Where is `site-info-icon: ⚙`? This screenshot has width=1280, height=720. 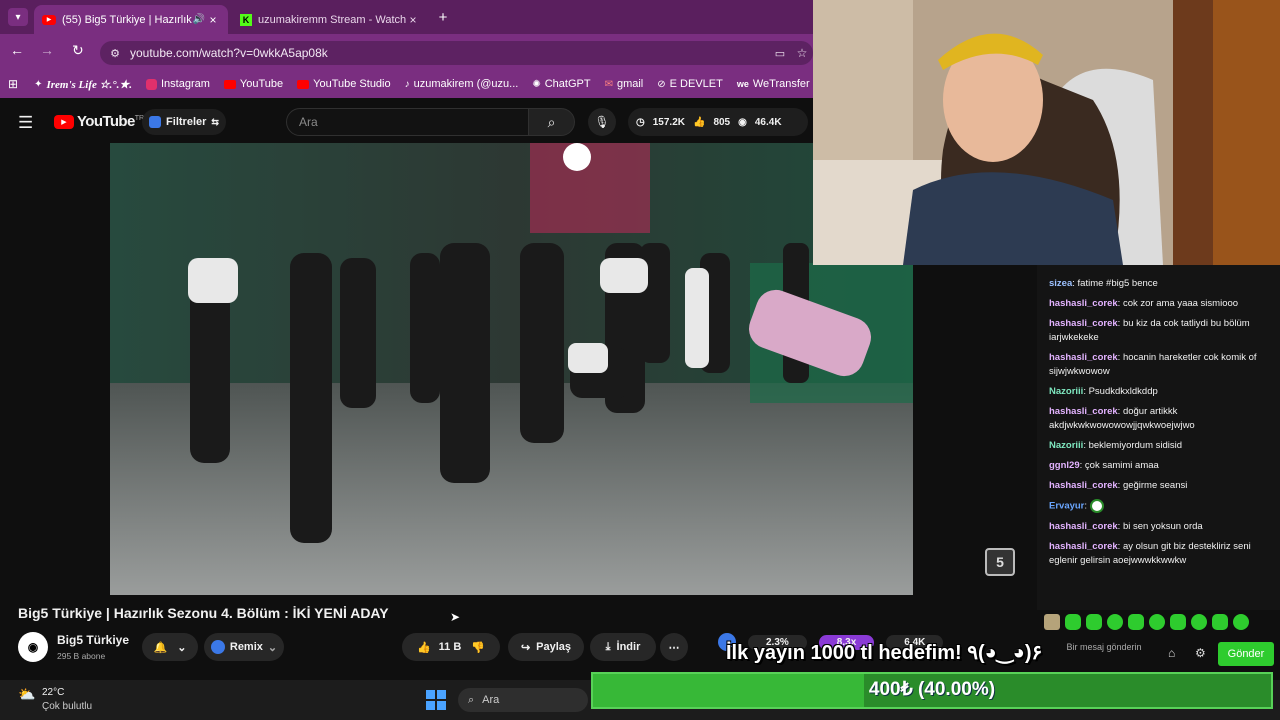
site-info-icon: ⚙ is located at coordinates (115, 53).